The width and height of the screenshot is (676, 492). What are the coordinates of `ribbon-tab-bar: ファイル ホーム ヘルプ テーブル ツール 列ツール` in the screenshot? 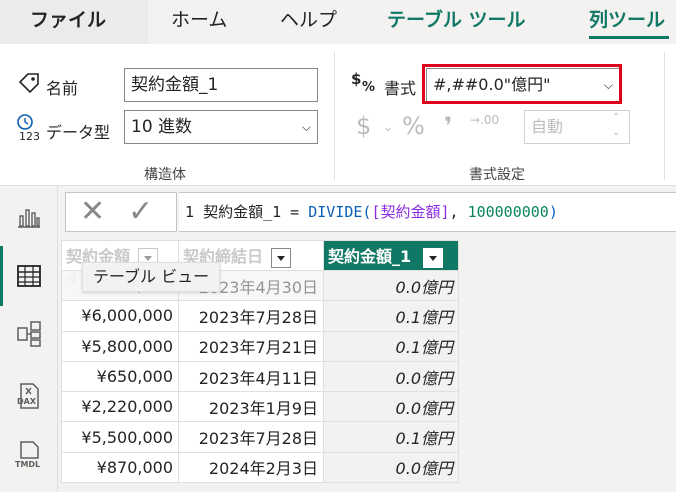 It's located at (338, 22).